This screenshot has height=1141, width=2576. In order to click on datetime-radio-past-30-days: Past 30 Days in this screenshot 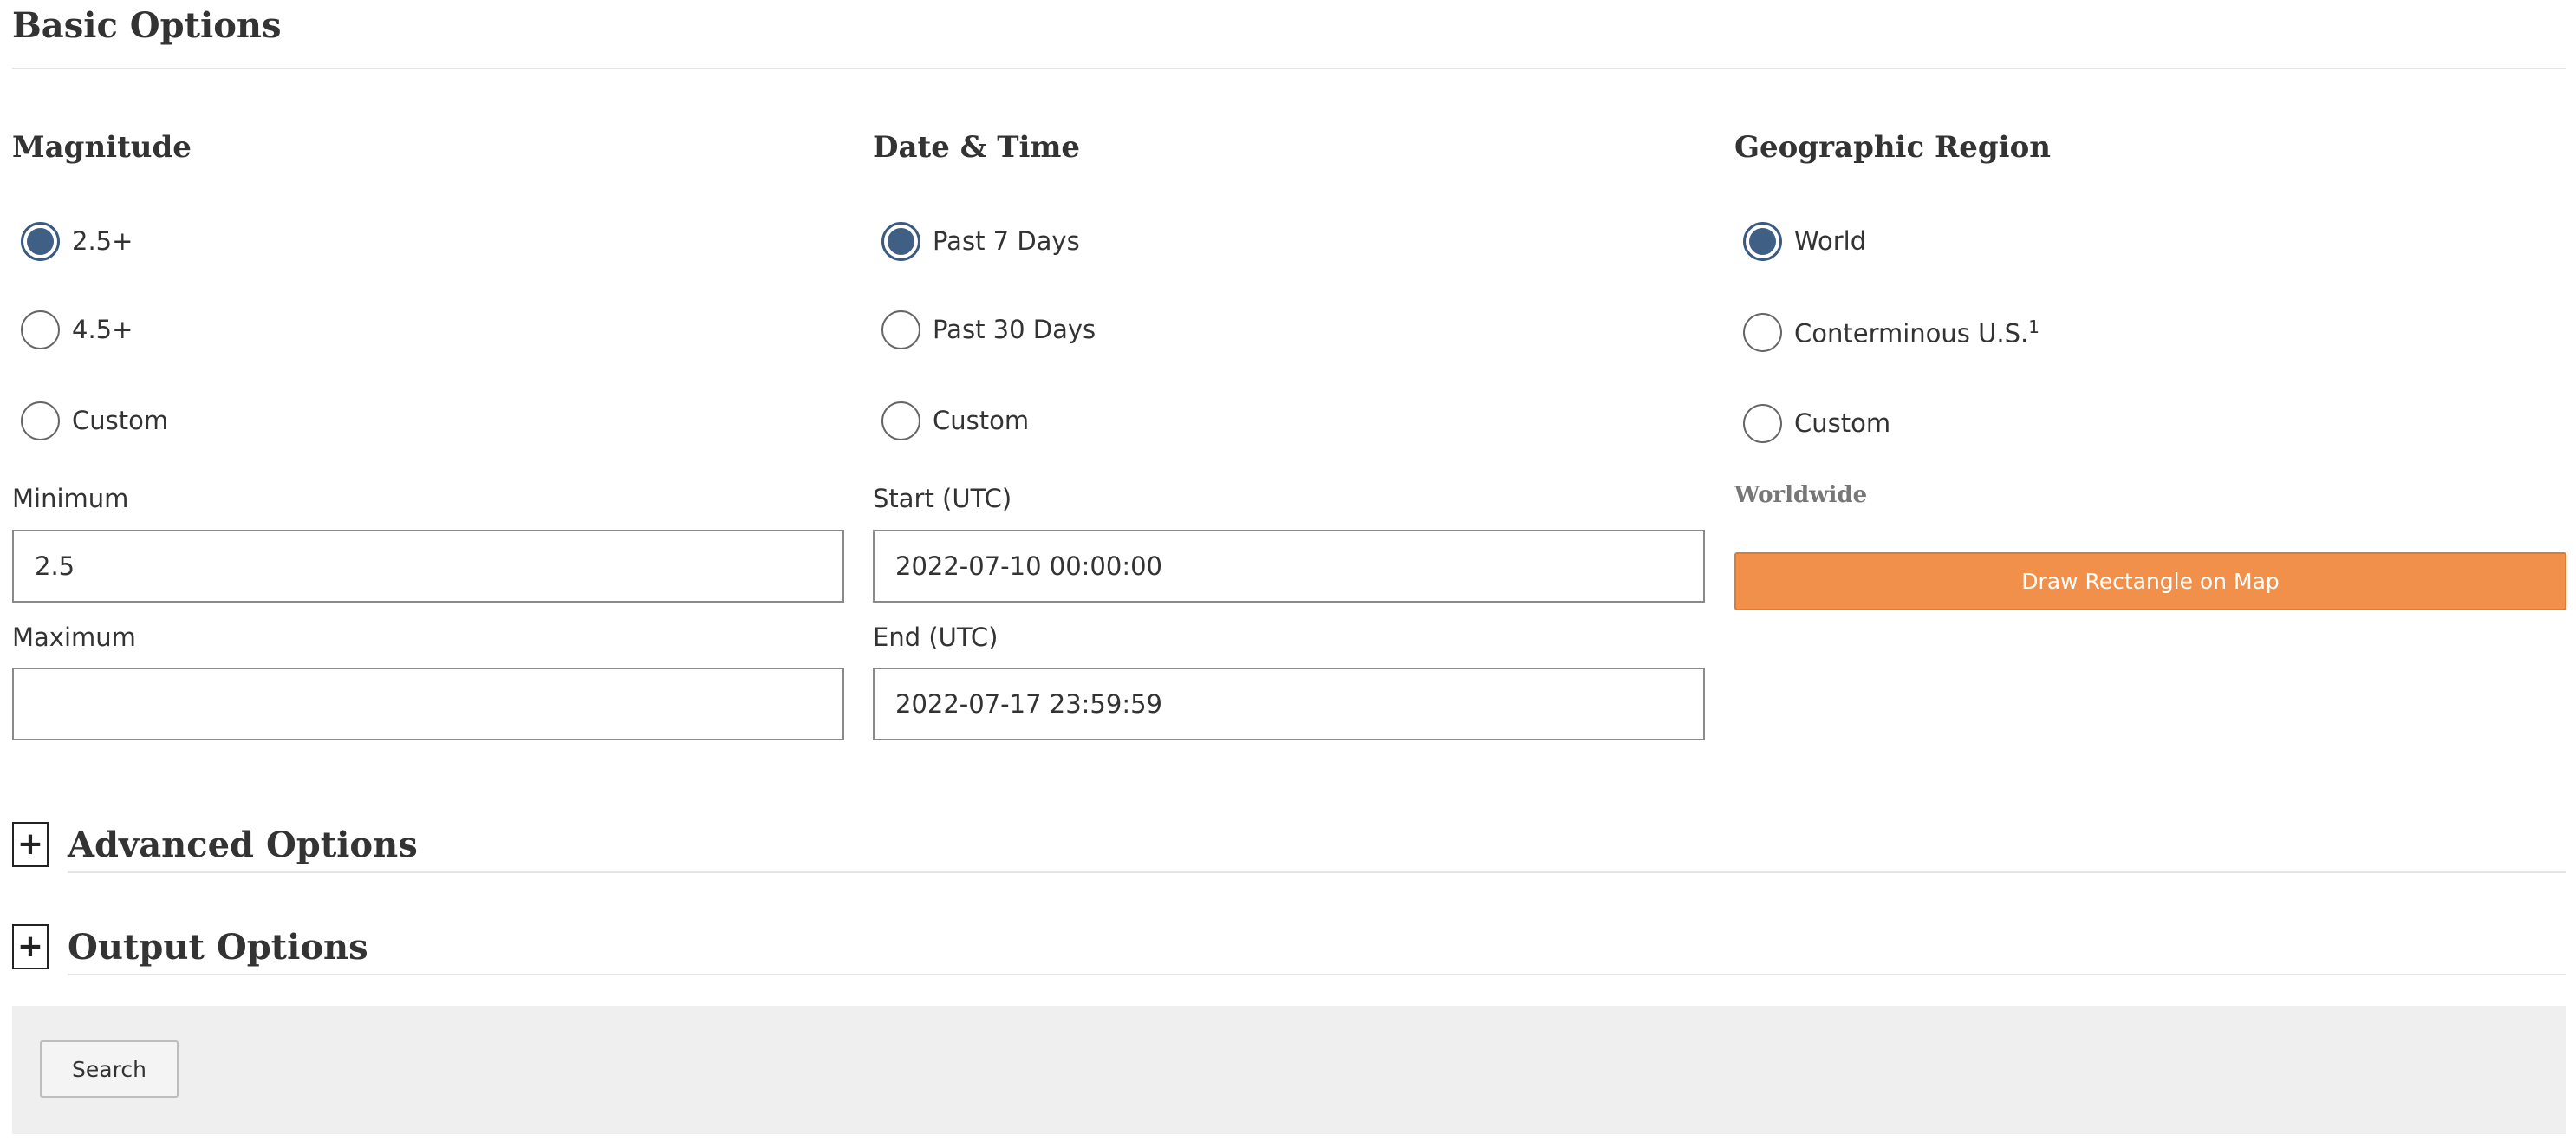, I will do `click(988, 329)`.